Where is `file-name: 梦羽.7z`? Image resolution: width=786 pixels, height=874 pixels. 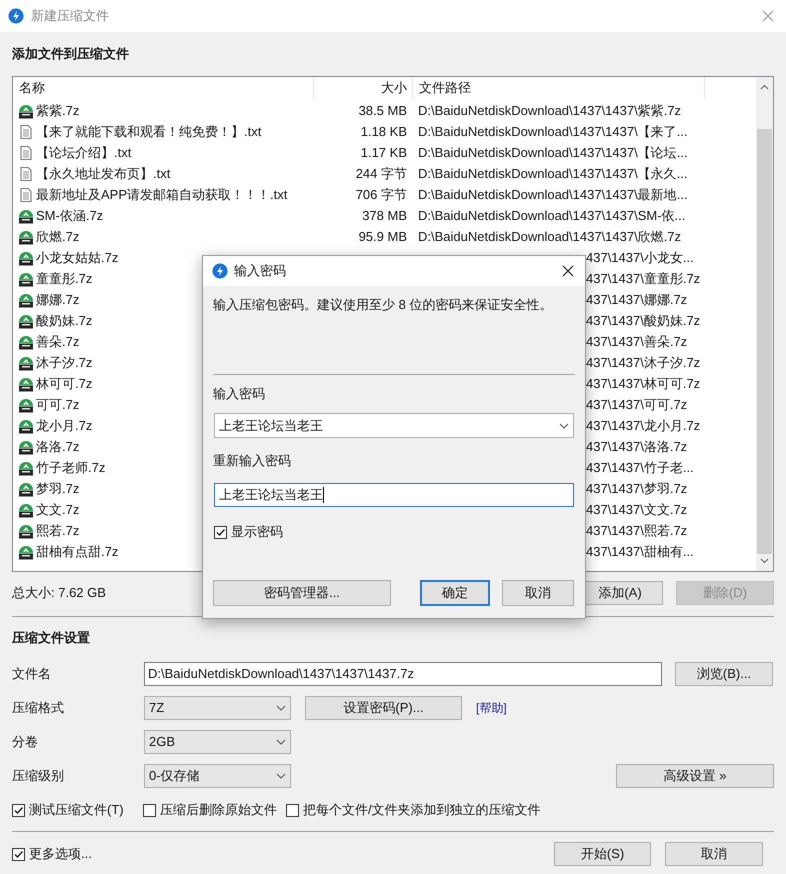 file-name: 梦羽.7z is located at coordinates (58, 489).